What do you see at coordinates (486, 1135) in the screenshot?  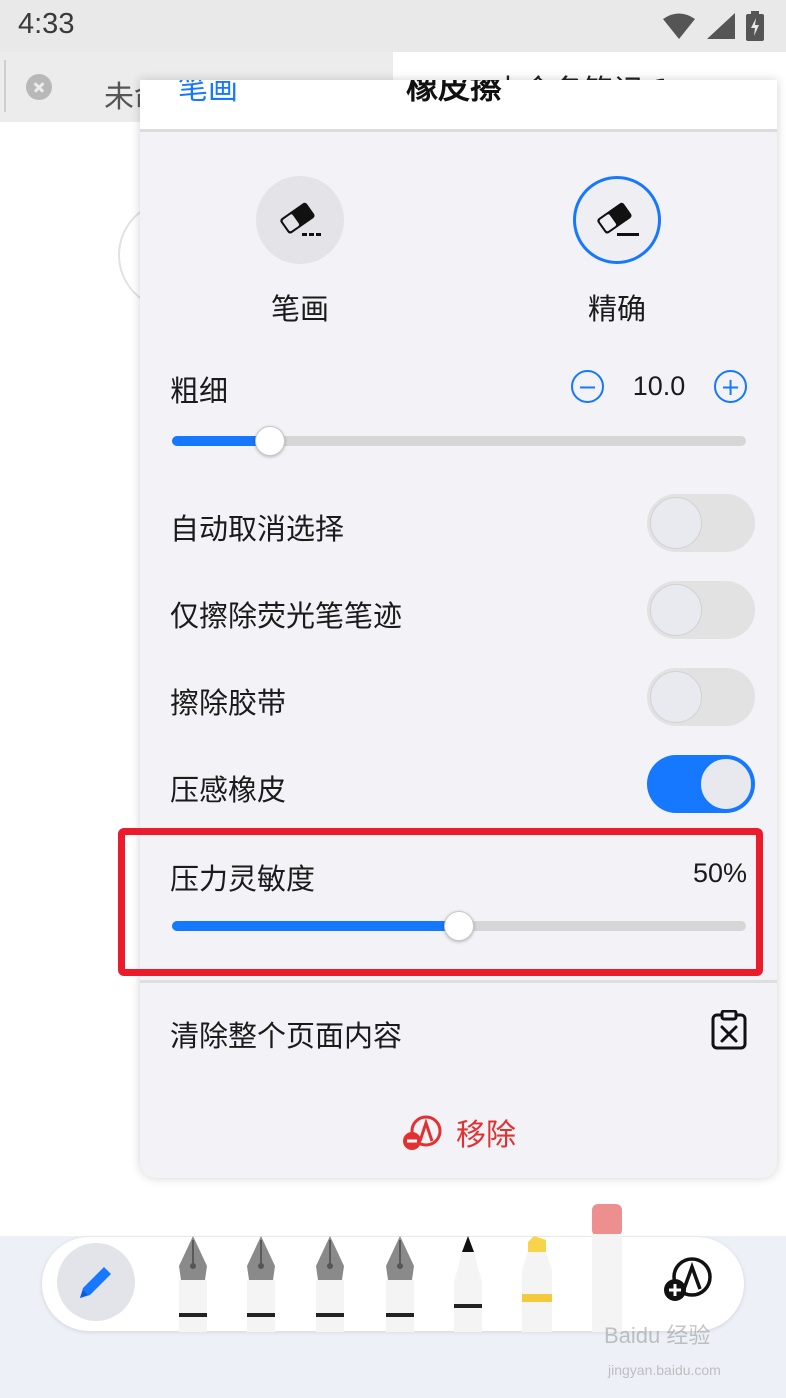 I see `remove-label: 移除` at bounding box center [486, 1135].